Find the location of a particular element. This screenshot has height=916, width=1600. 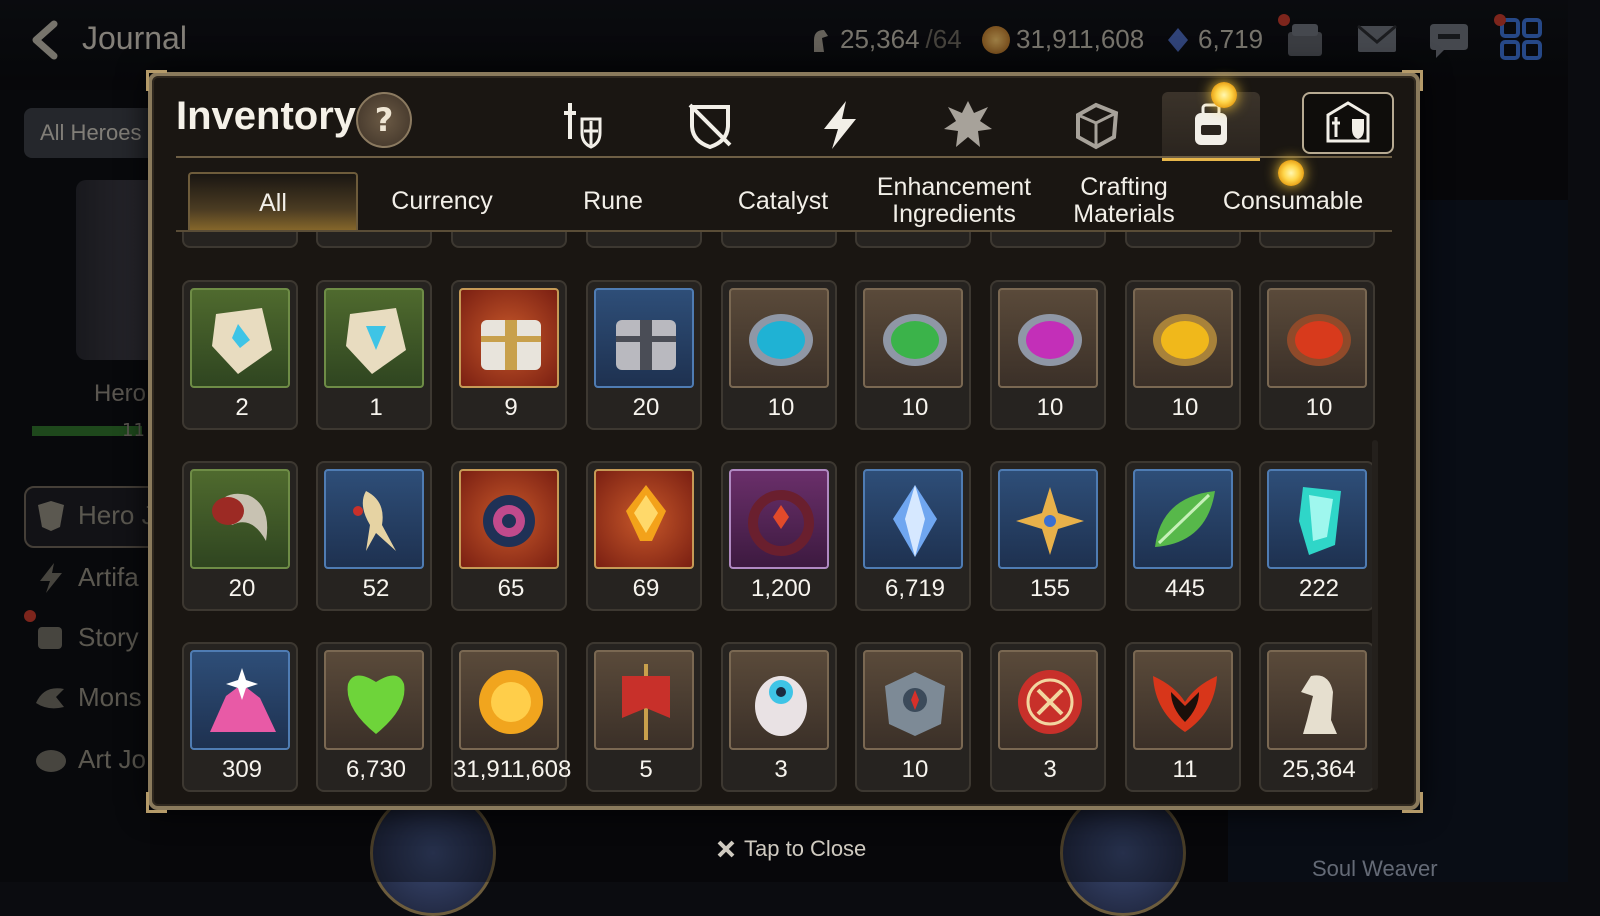

banner-icon is located at coordinates (646, 702).